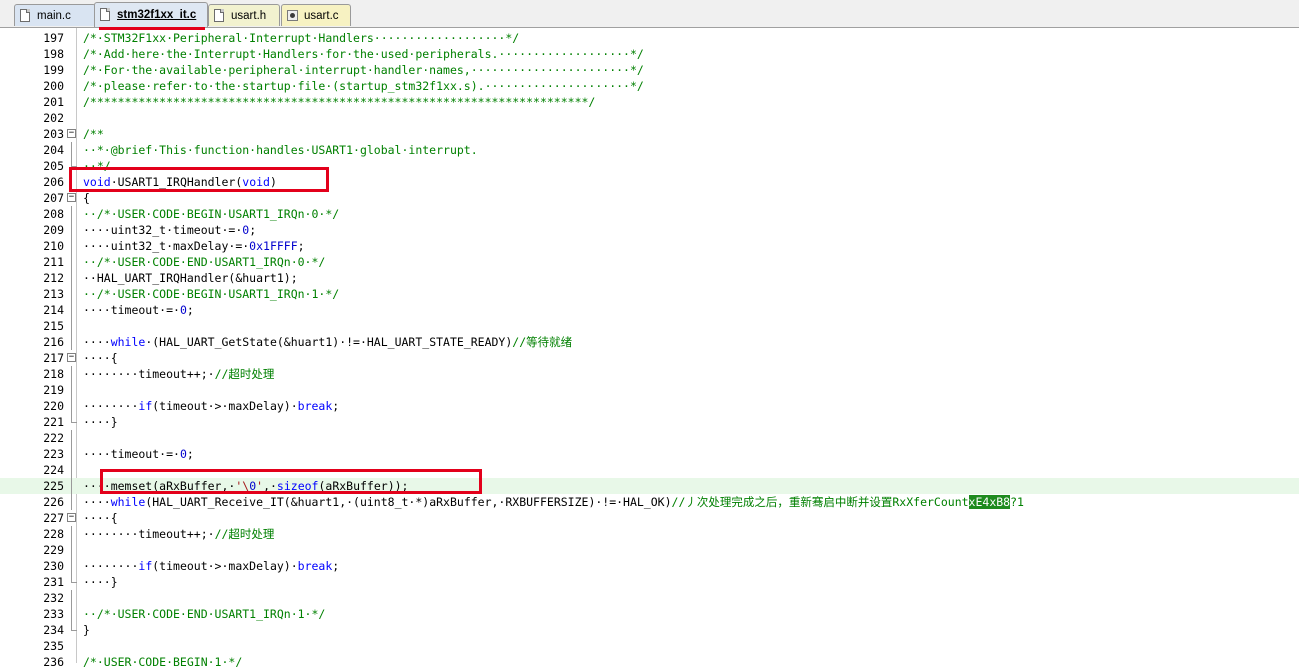  I want to click on code-line: 220 ········if(timeout·>·maxDelay)·break;, so click(649, 406).